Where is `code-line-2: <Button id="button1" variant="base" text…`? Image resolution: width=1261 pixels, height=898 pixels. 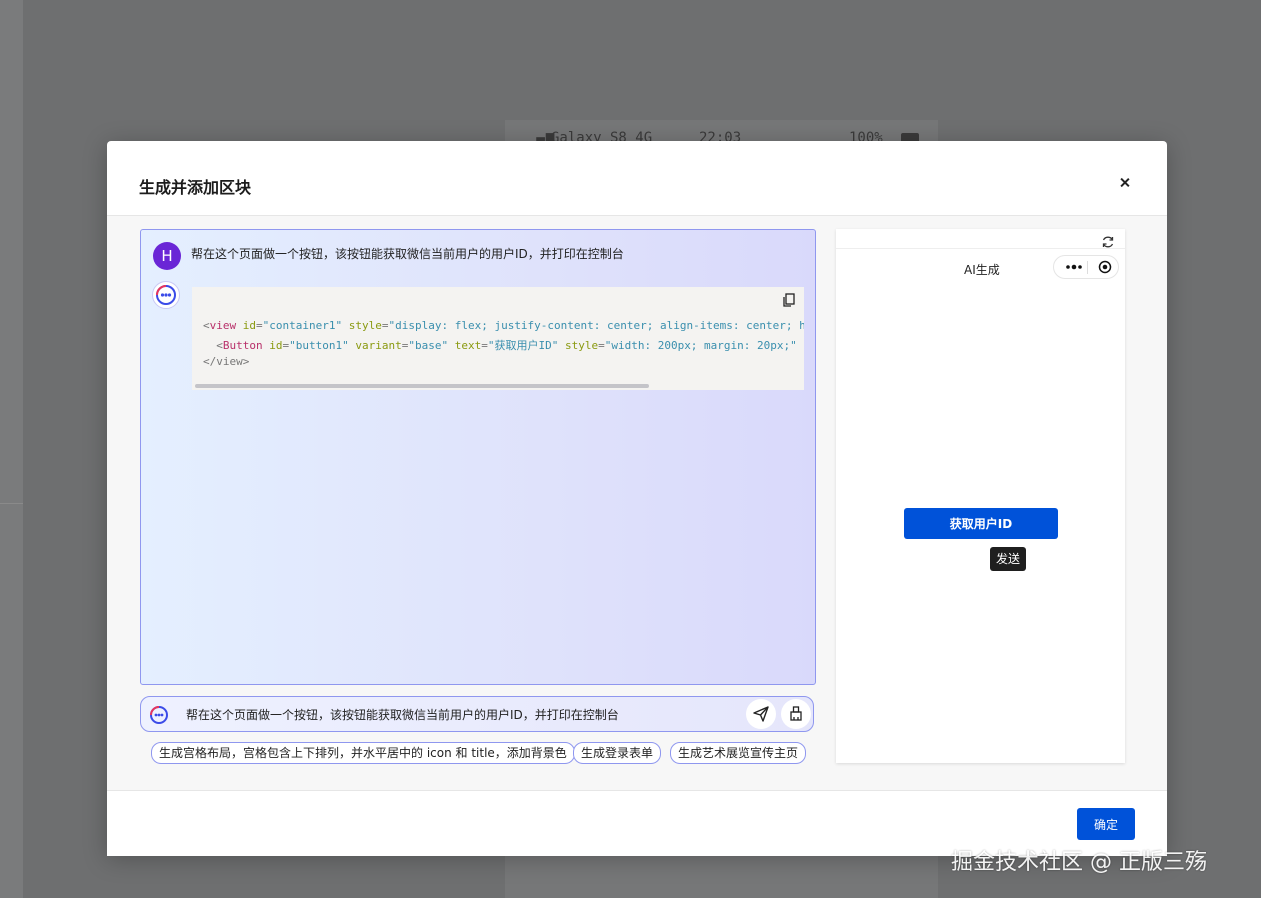
code-line-2: <Button id="button1" variant="base" text… is located at coordinates (506, 345).